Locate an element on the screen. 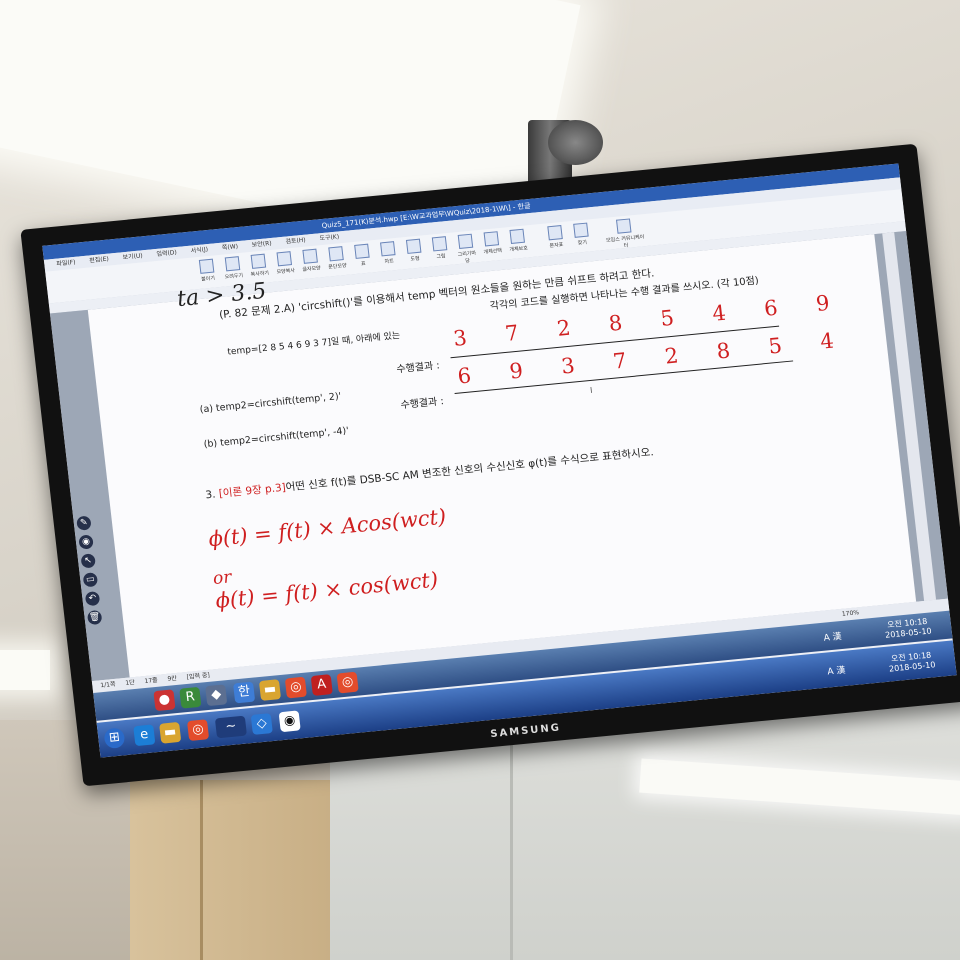 This screenshot has height=960, width=960. paragraph-icon is located at coordinates (336, 254).